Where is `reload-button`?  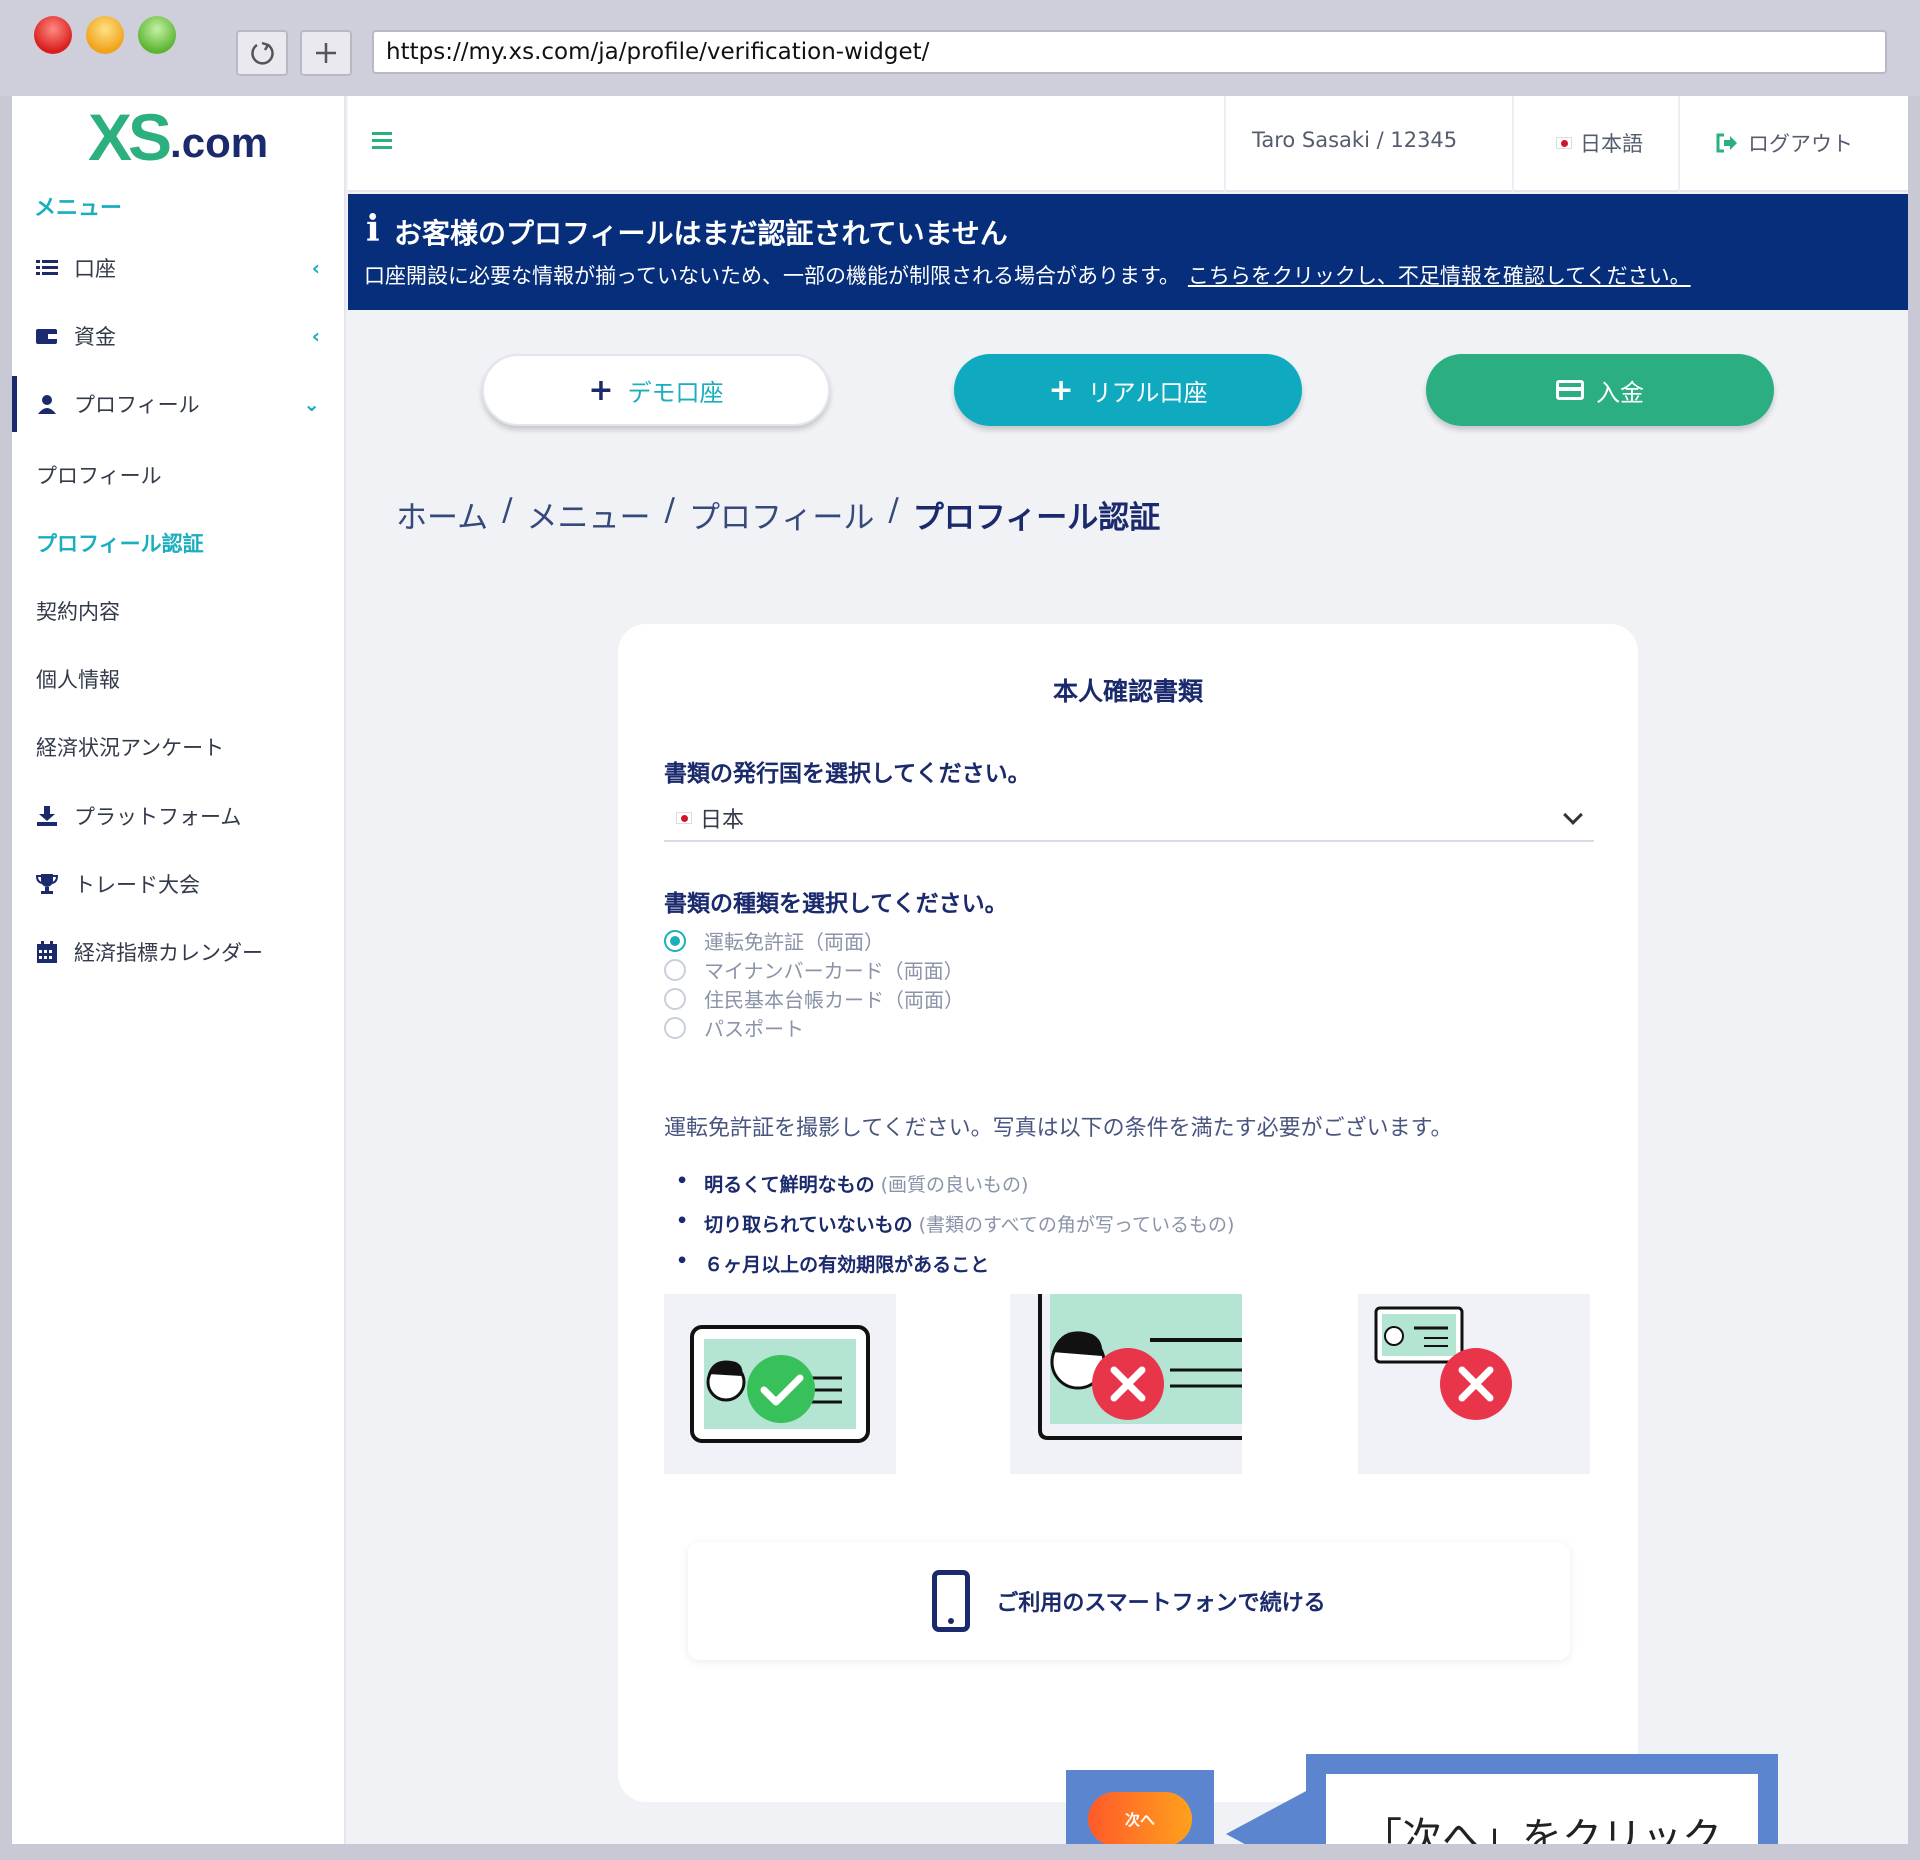
reload-button is located at coordinates (262, 53).